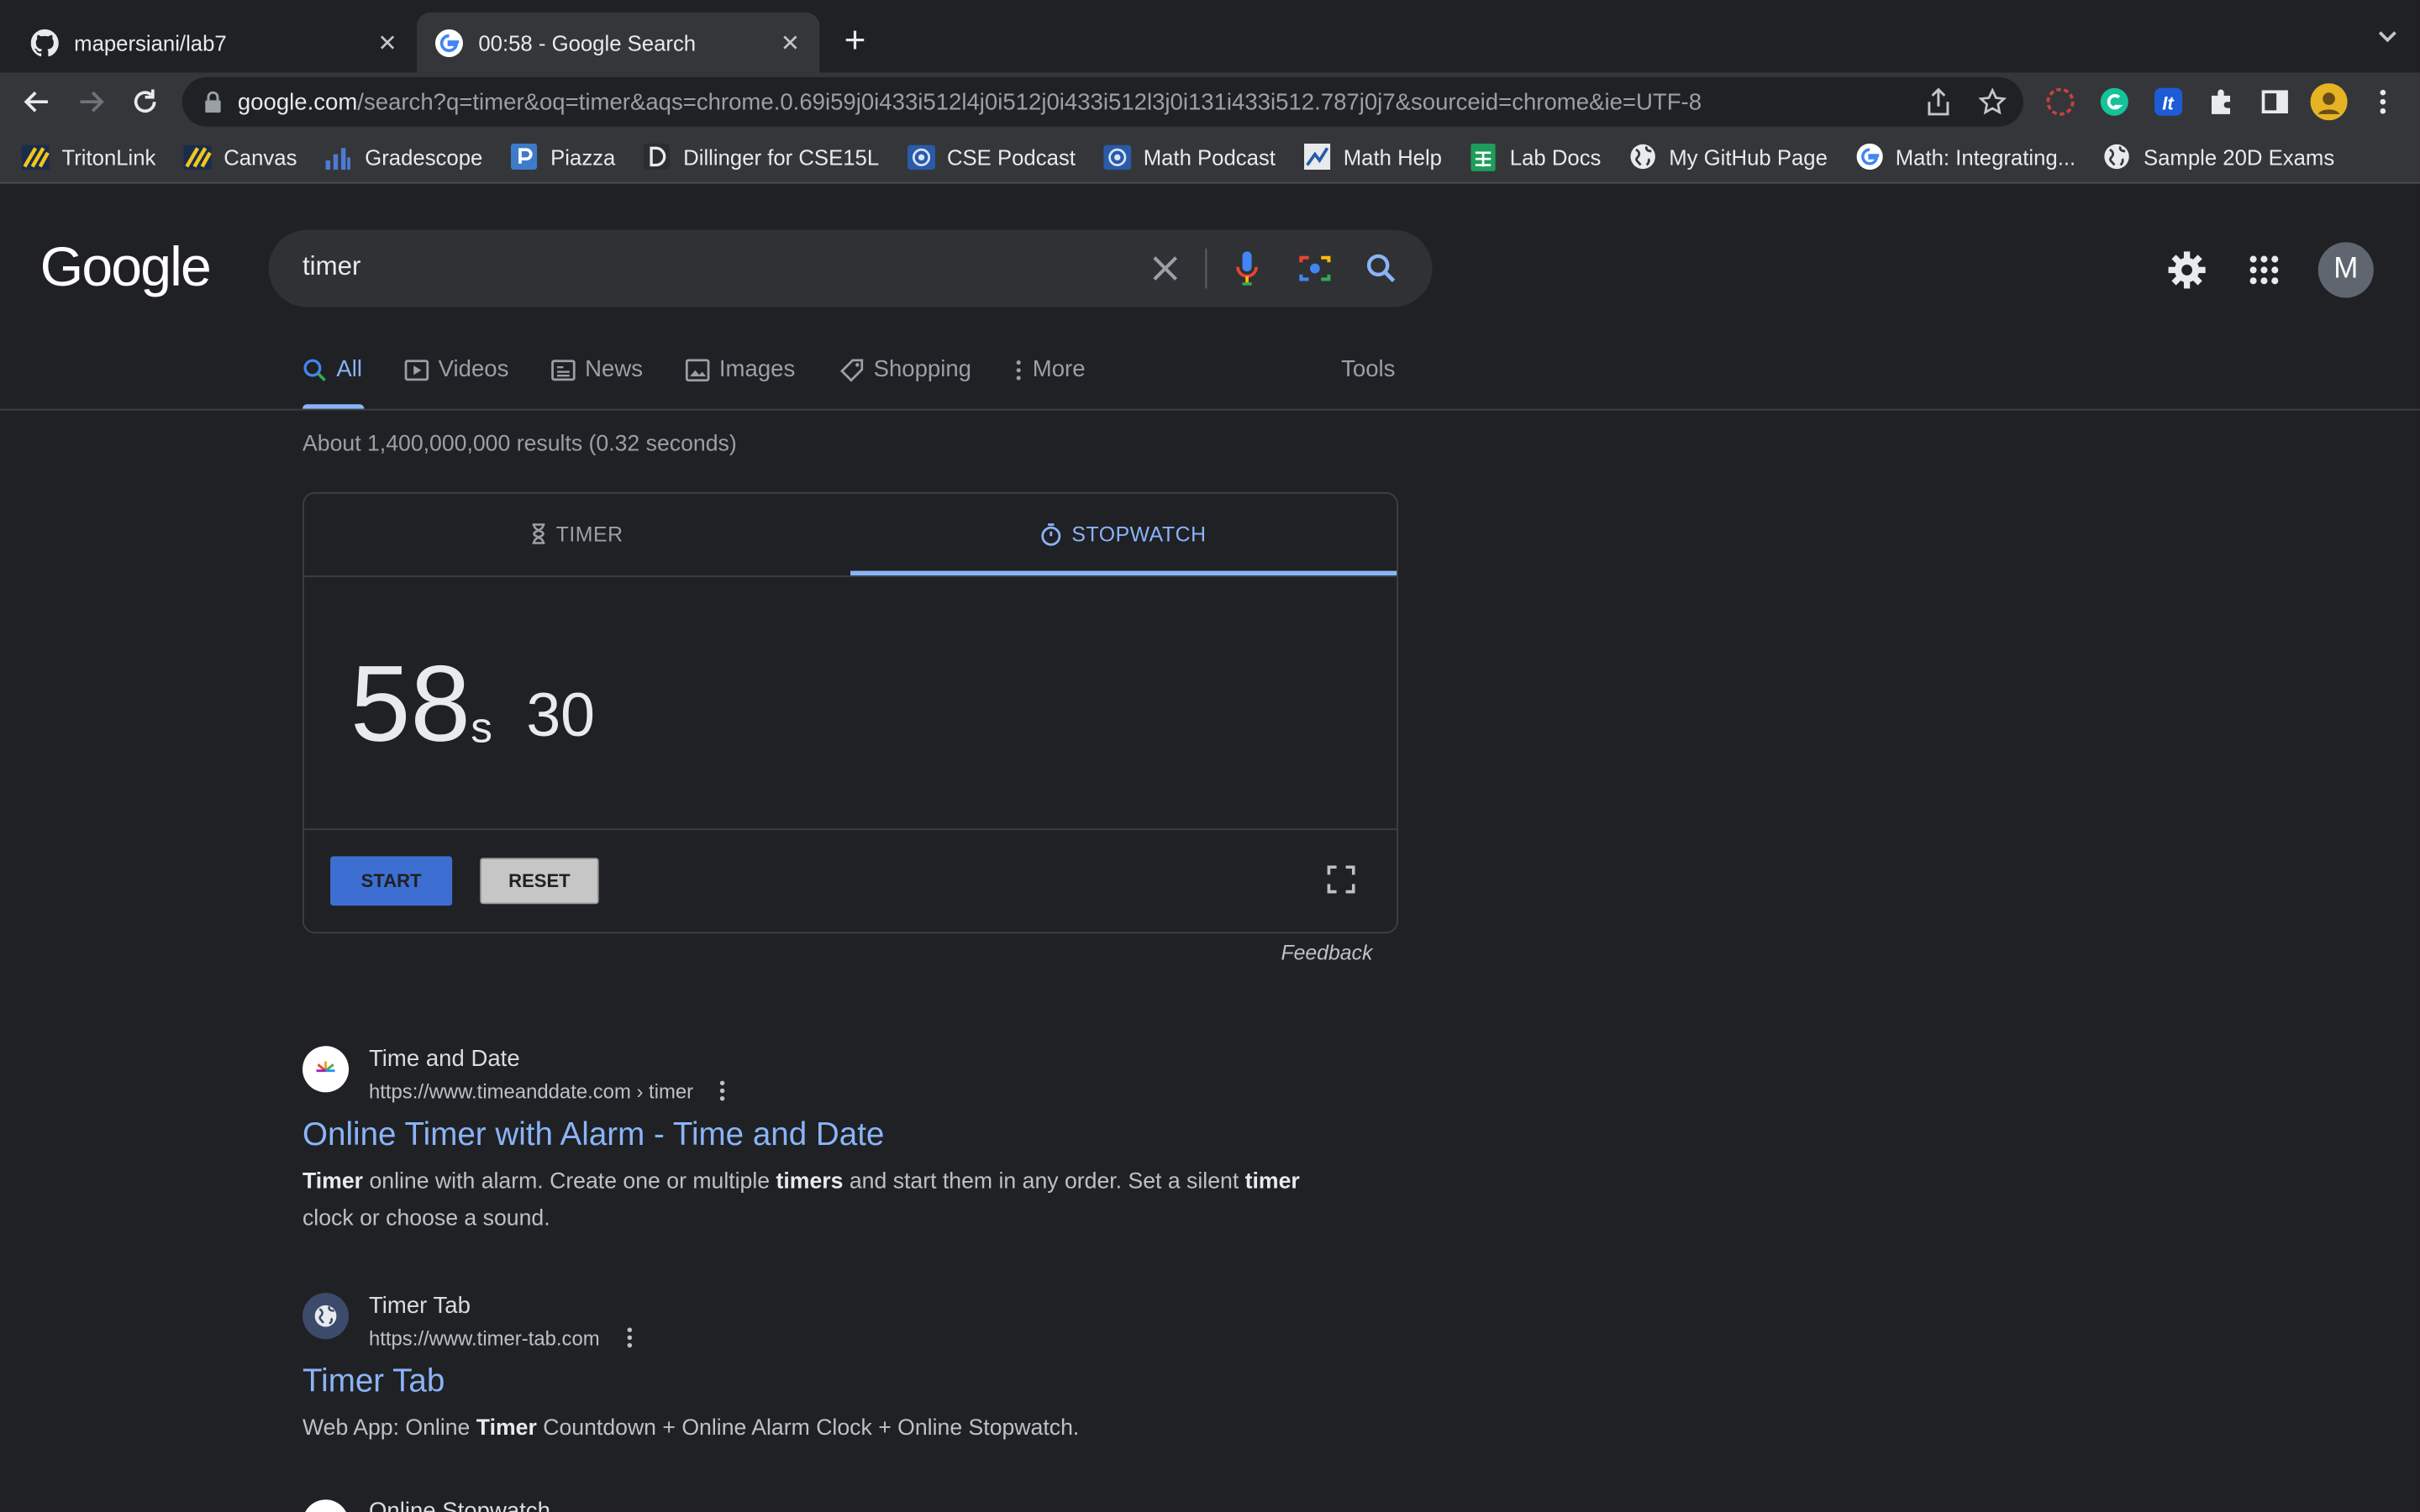 Image resolution: width=2420 pixels, height=1512 pixels. What do you see at coordinates (593, 1135) in the screenshot?
I see `result-title-link: Online Timer with Alarm - Time and Date` at bounding box center [593, 1135].